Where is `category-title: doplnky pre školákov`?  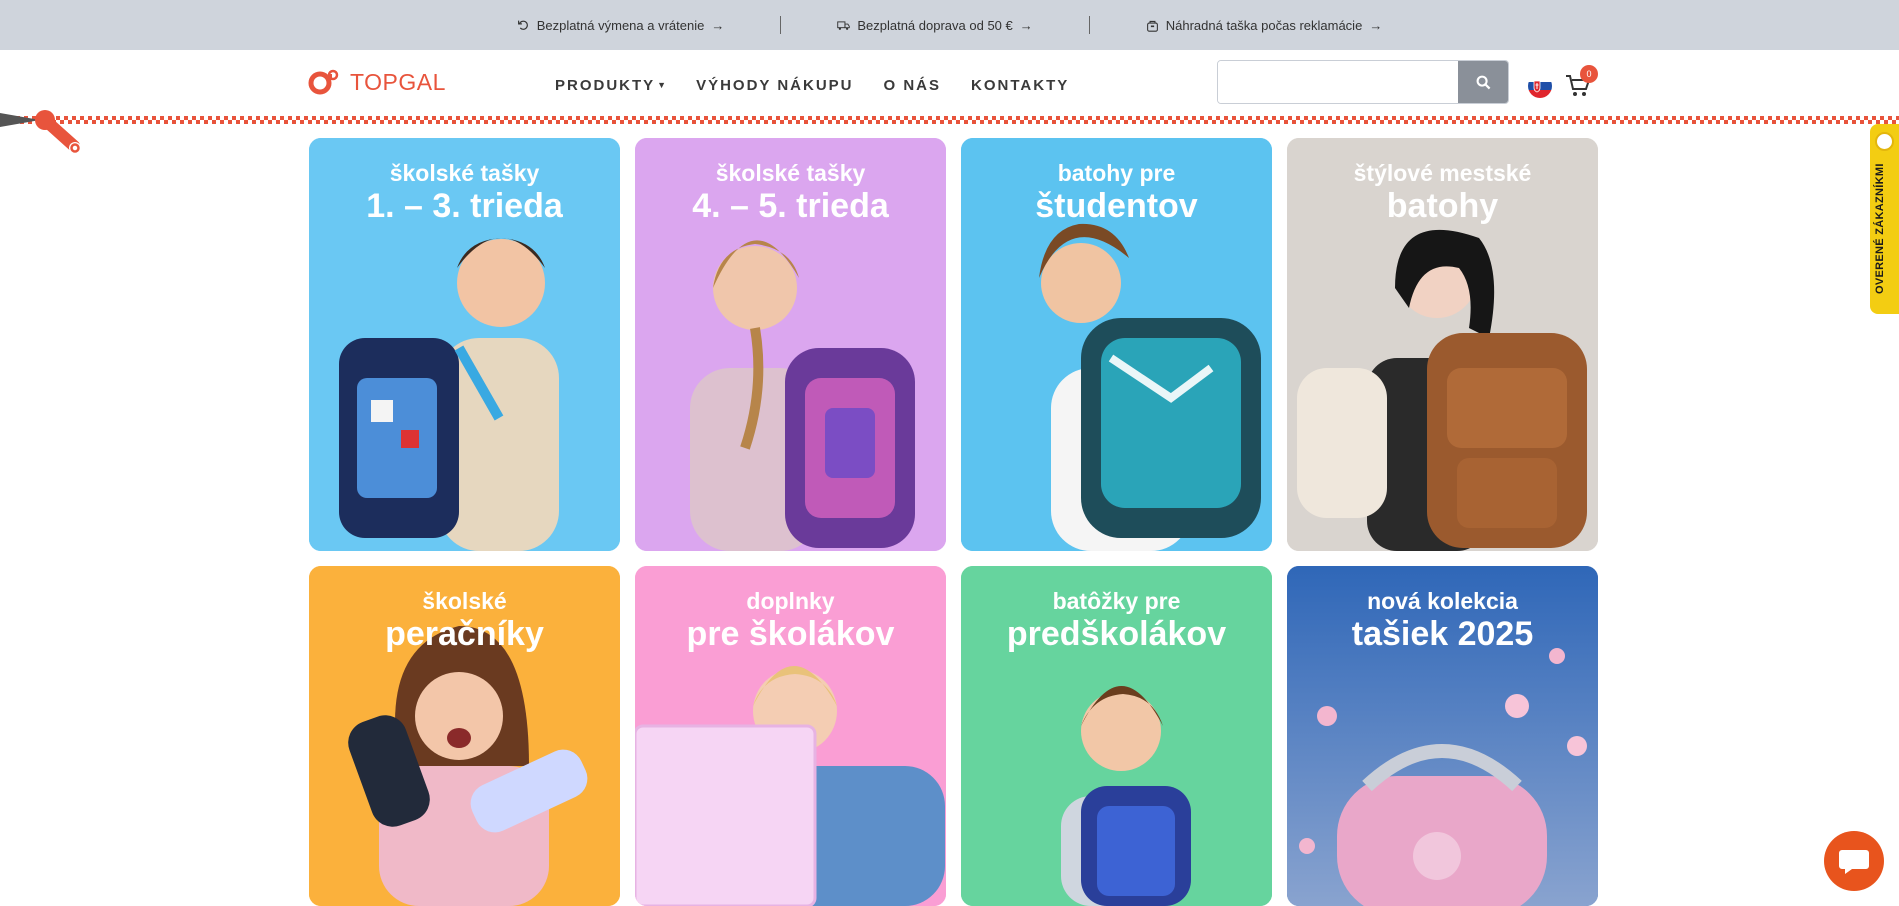
category-title: doplnky pre školákov is located at coordinates (790, 621).